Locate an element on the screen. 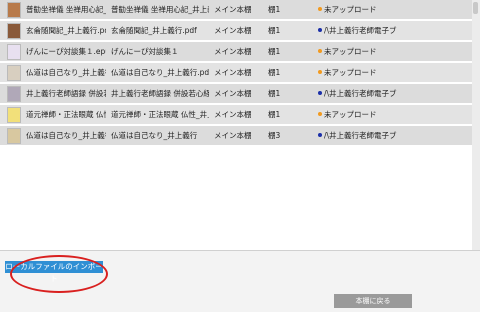 The height and width of the screenshot is (312, 480). book-filename: 仏道は自己なり_井上義行 is located at coordinates (154, 135).